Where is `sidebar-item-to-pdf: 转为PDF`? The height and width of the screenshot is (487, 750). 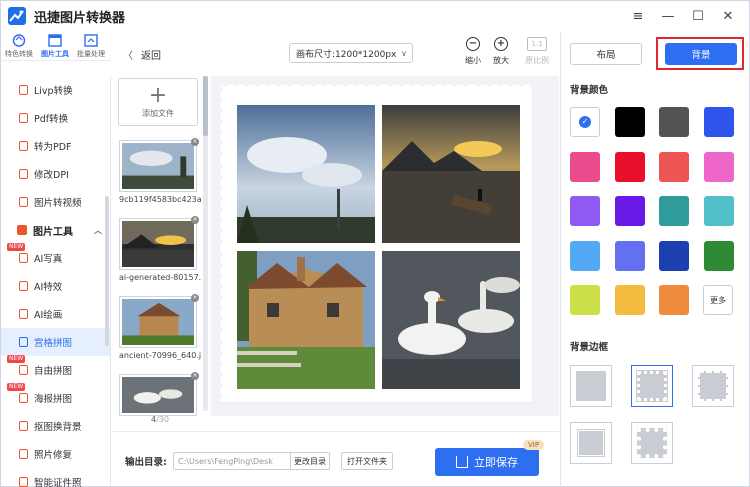 sidebar-item-to-pdf: 转为PDF is located at coordinates (55, 146).